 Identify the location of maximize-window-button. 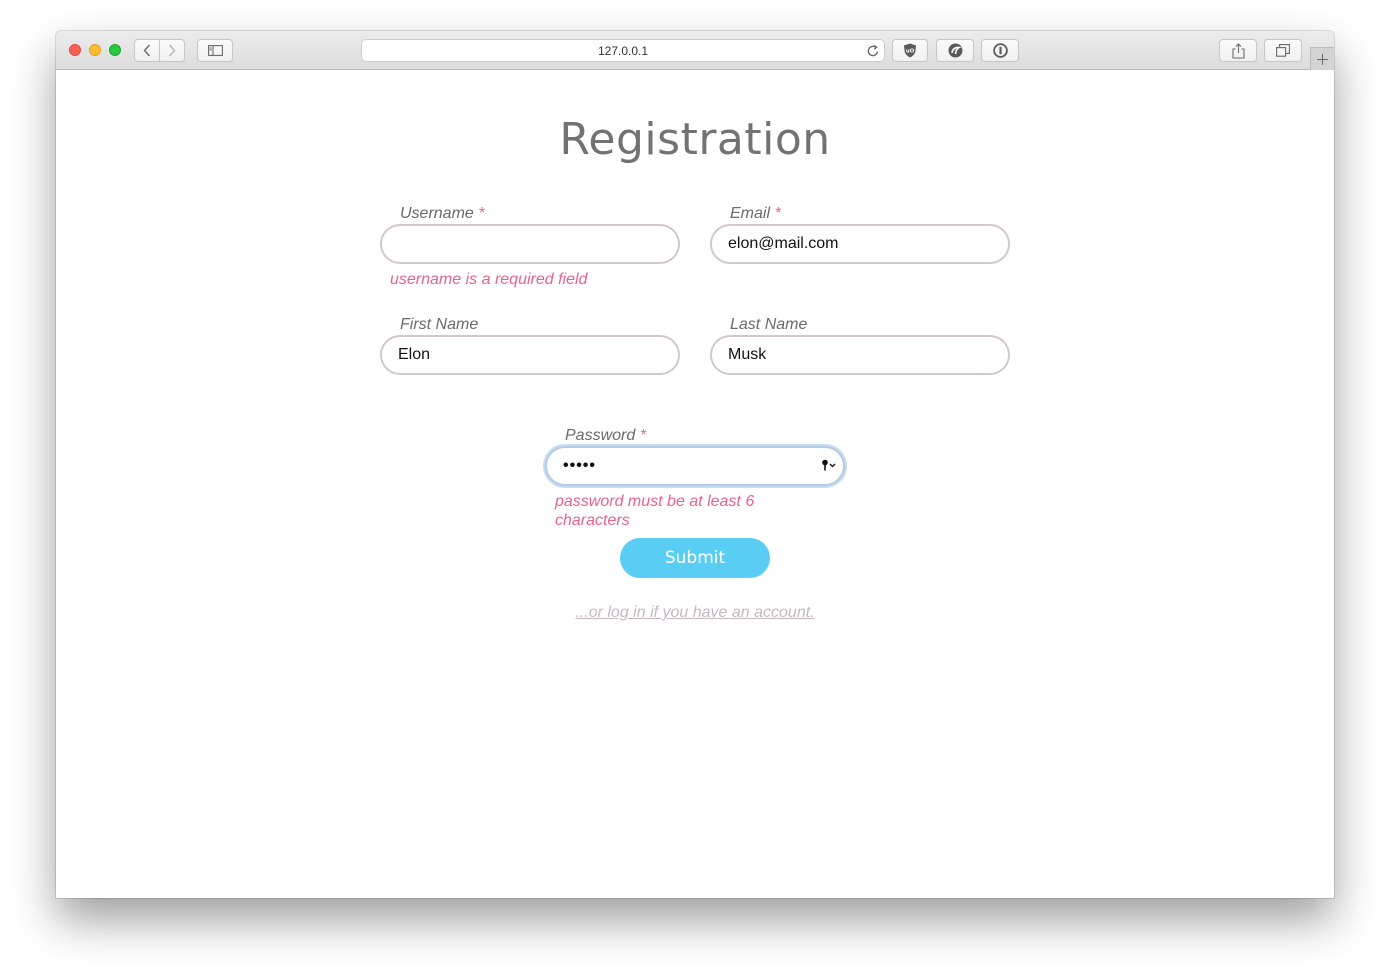
(115, 50).